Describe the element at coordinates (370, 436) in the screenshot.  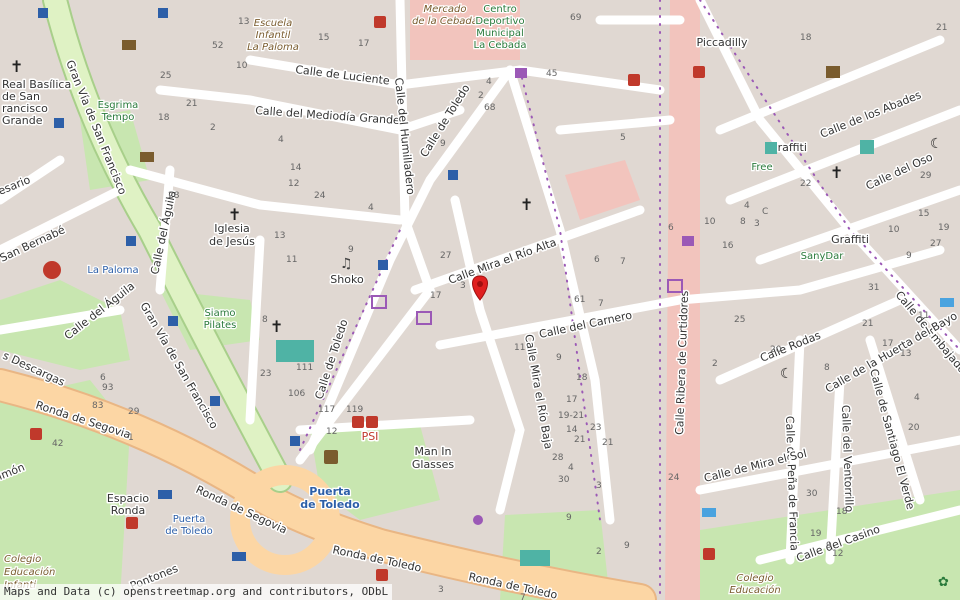
I see `poi-psi: PSI` at that location.